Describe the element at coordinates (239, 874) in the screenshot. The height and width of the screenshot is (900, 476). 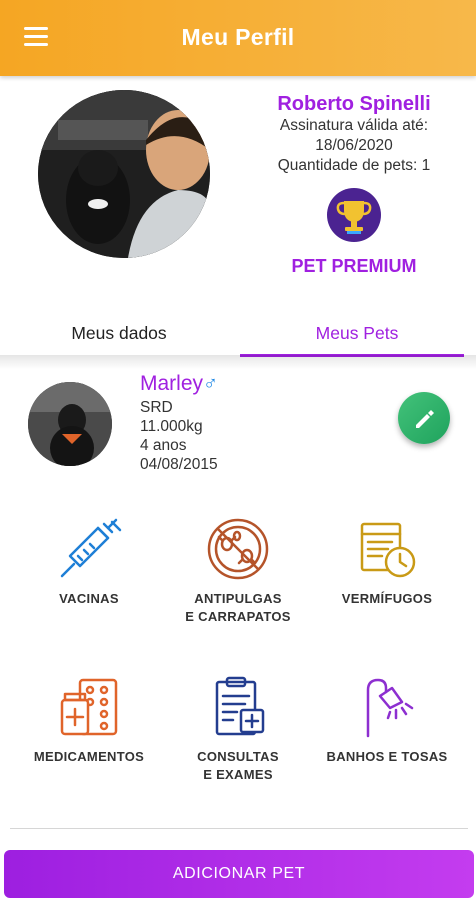
I see `add-pet-button: ADICIONAR PET` at that location.